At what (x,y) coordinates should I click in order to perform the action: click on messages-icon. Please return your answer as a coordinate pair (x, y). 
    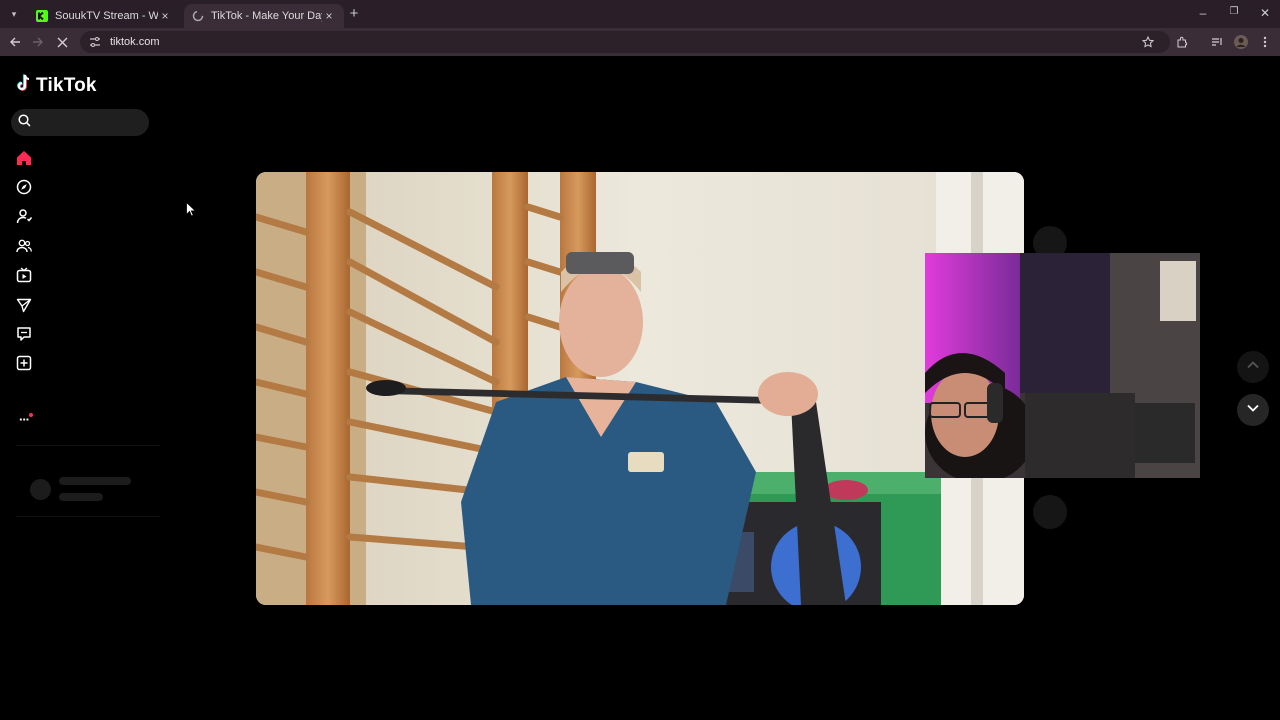
    Looking at the image, I should click on (24, 305).